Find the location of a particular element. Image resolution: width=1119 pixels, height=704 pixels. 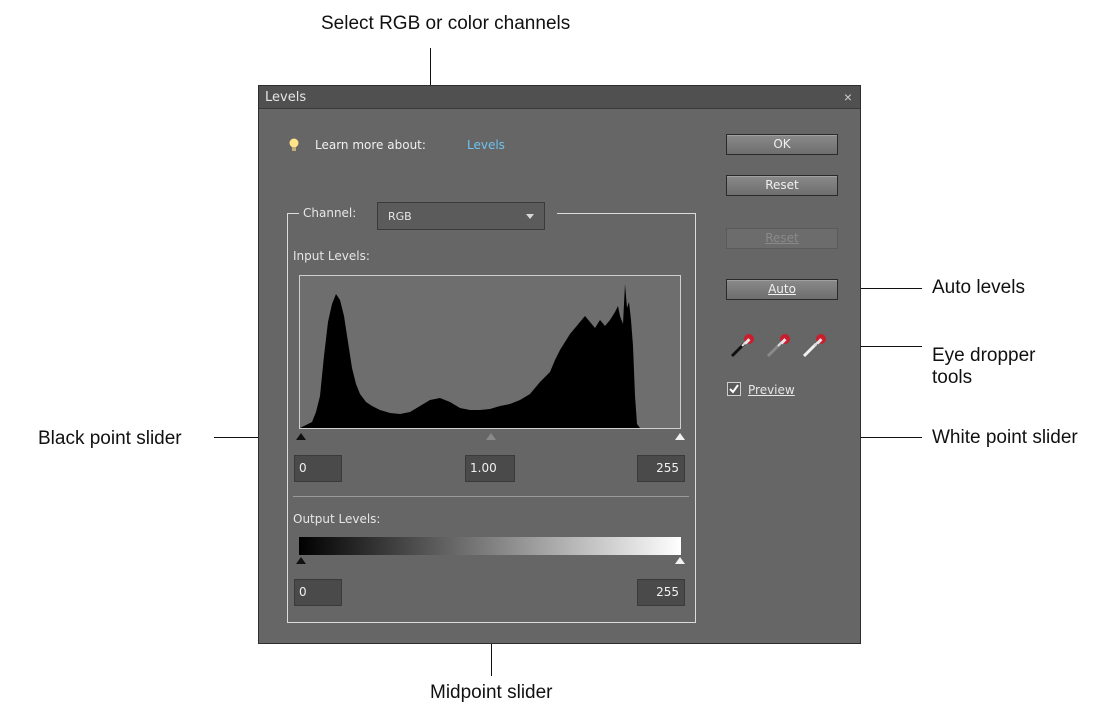

callout-eye-dropper: Eye dropper tools is located at coordinates (984, 366).